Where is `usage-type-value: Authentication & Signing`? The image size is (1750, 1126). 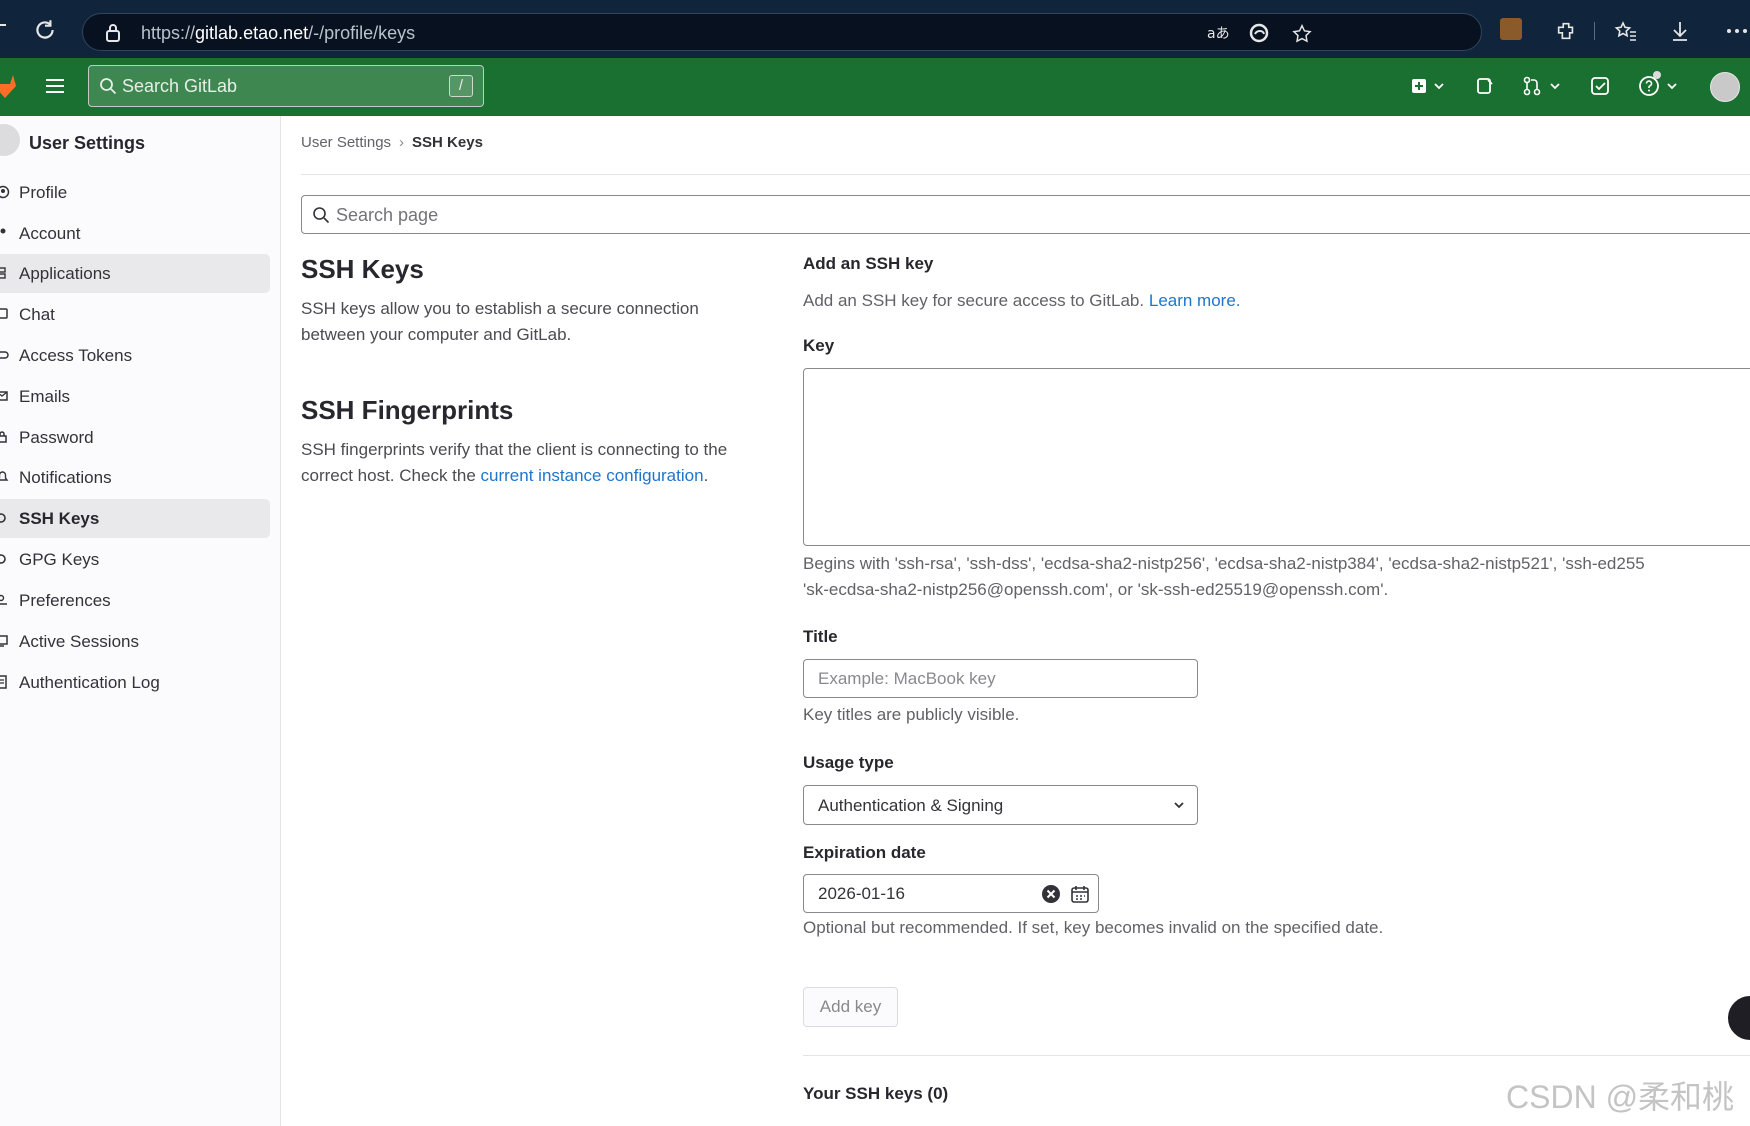 usage-type-value: Authentication & Signing is located at coordinates (911, 805).